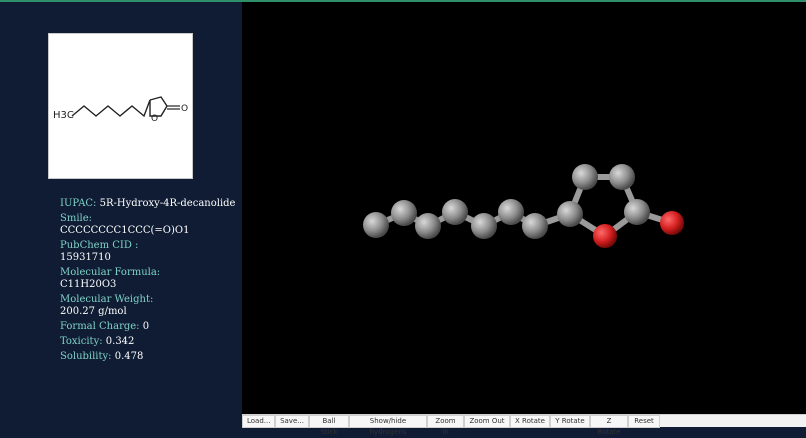 Image resolution: width=806 pixels, height=438 pixels. I want to click on prop-smile: Smile: CCCCCCCC1CCC(=O)O1, so click(148, 225).